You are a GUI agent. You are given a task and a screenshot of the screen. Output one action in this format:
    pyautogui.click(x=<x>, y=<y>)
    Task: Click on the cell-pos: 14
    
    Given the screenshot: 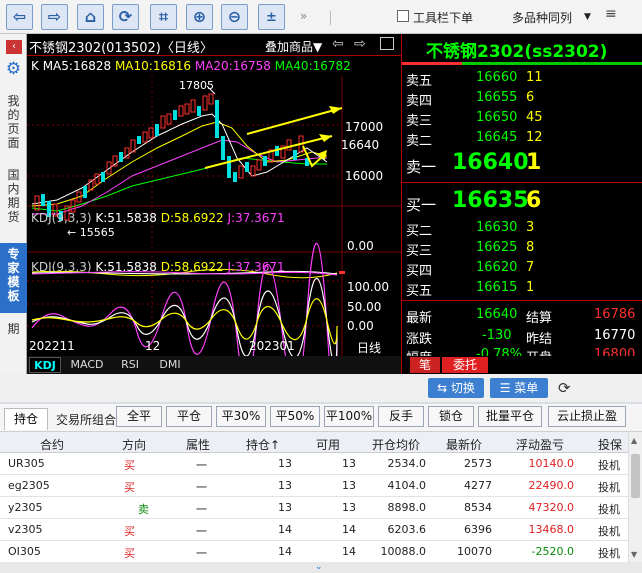 What is the action you would take?
    pyautogui.click(x=285, y=551)
    